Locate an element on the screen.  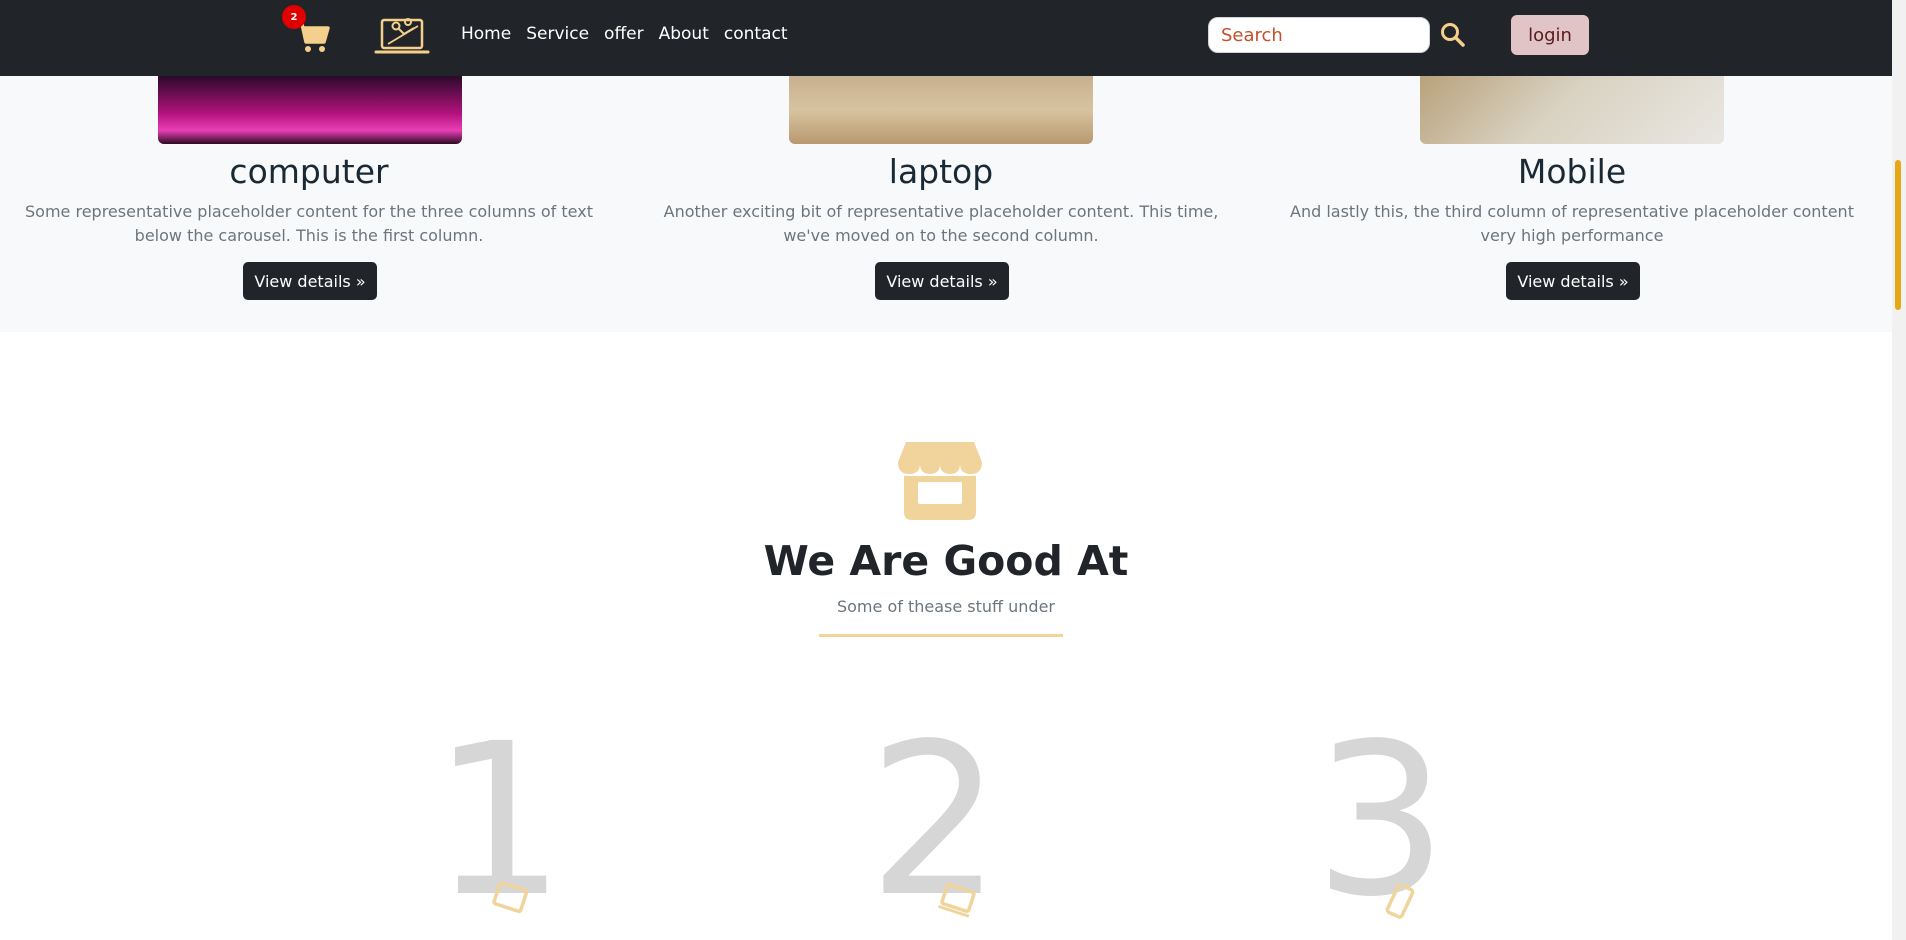
nav-link-home: Home is located at coordinates (486, 34).